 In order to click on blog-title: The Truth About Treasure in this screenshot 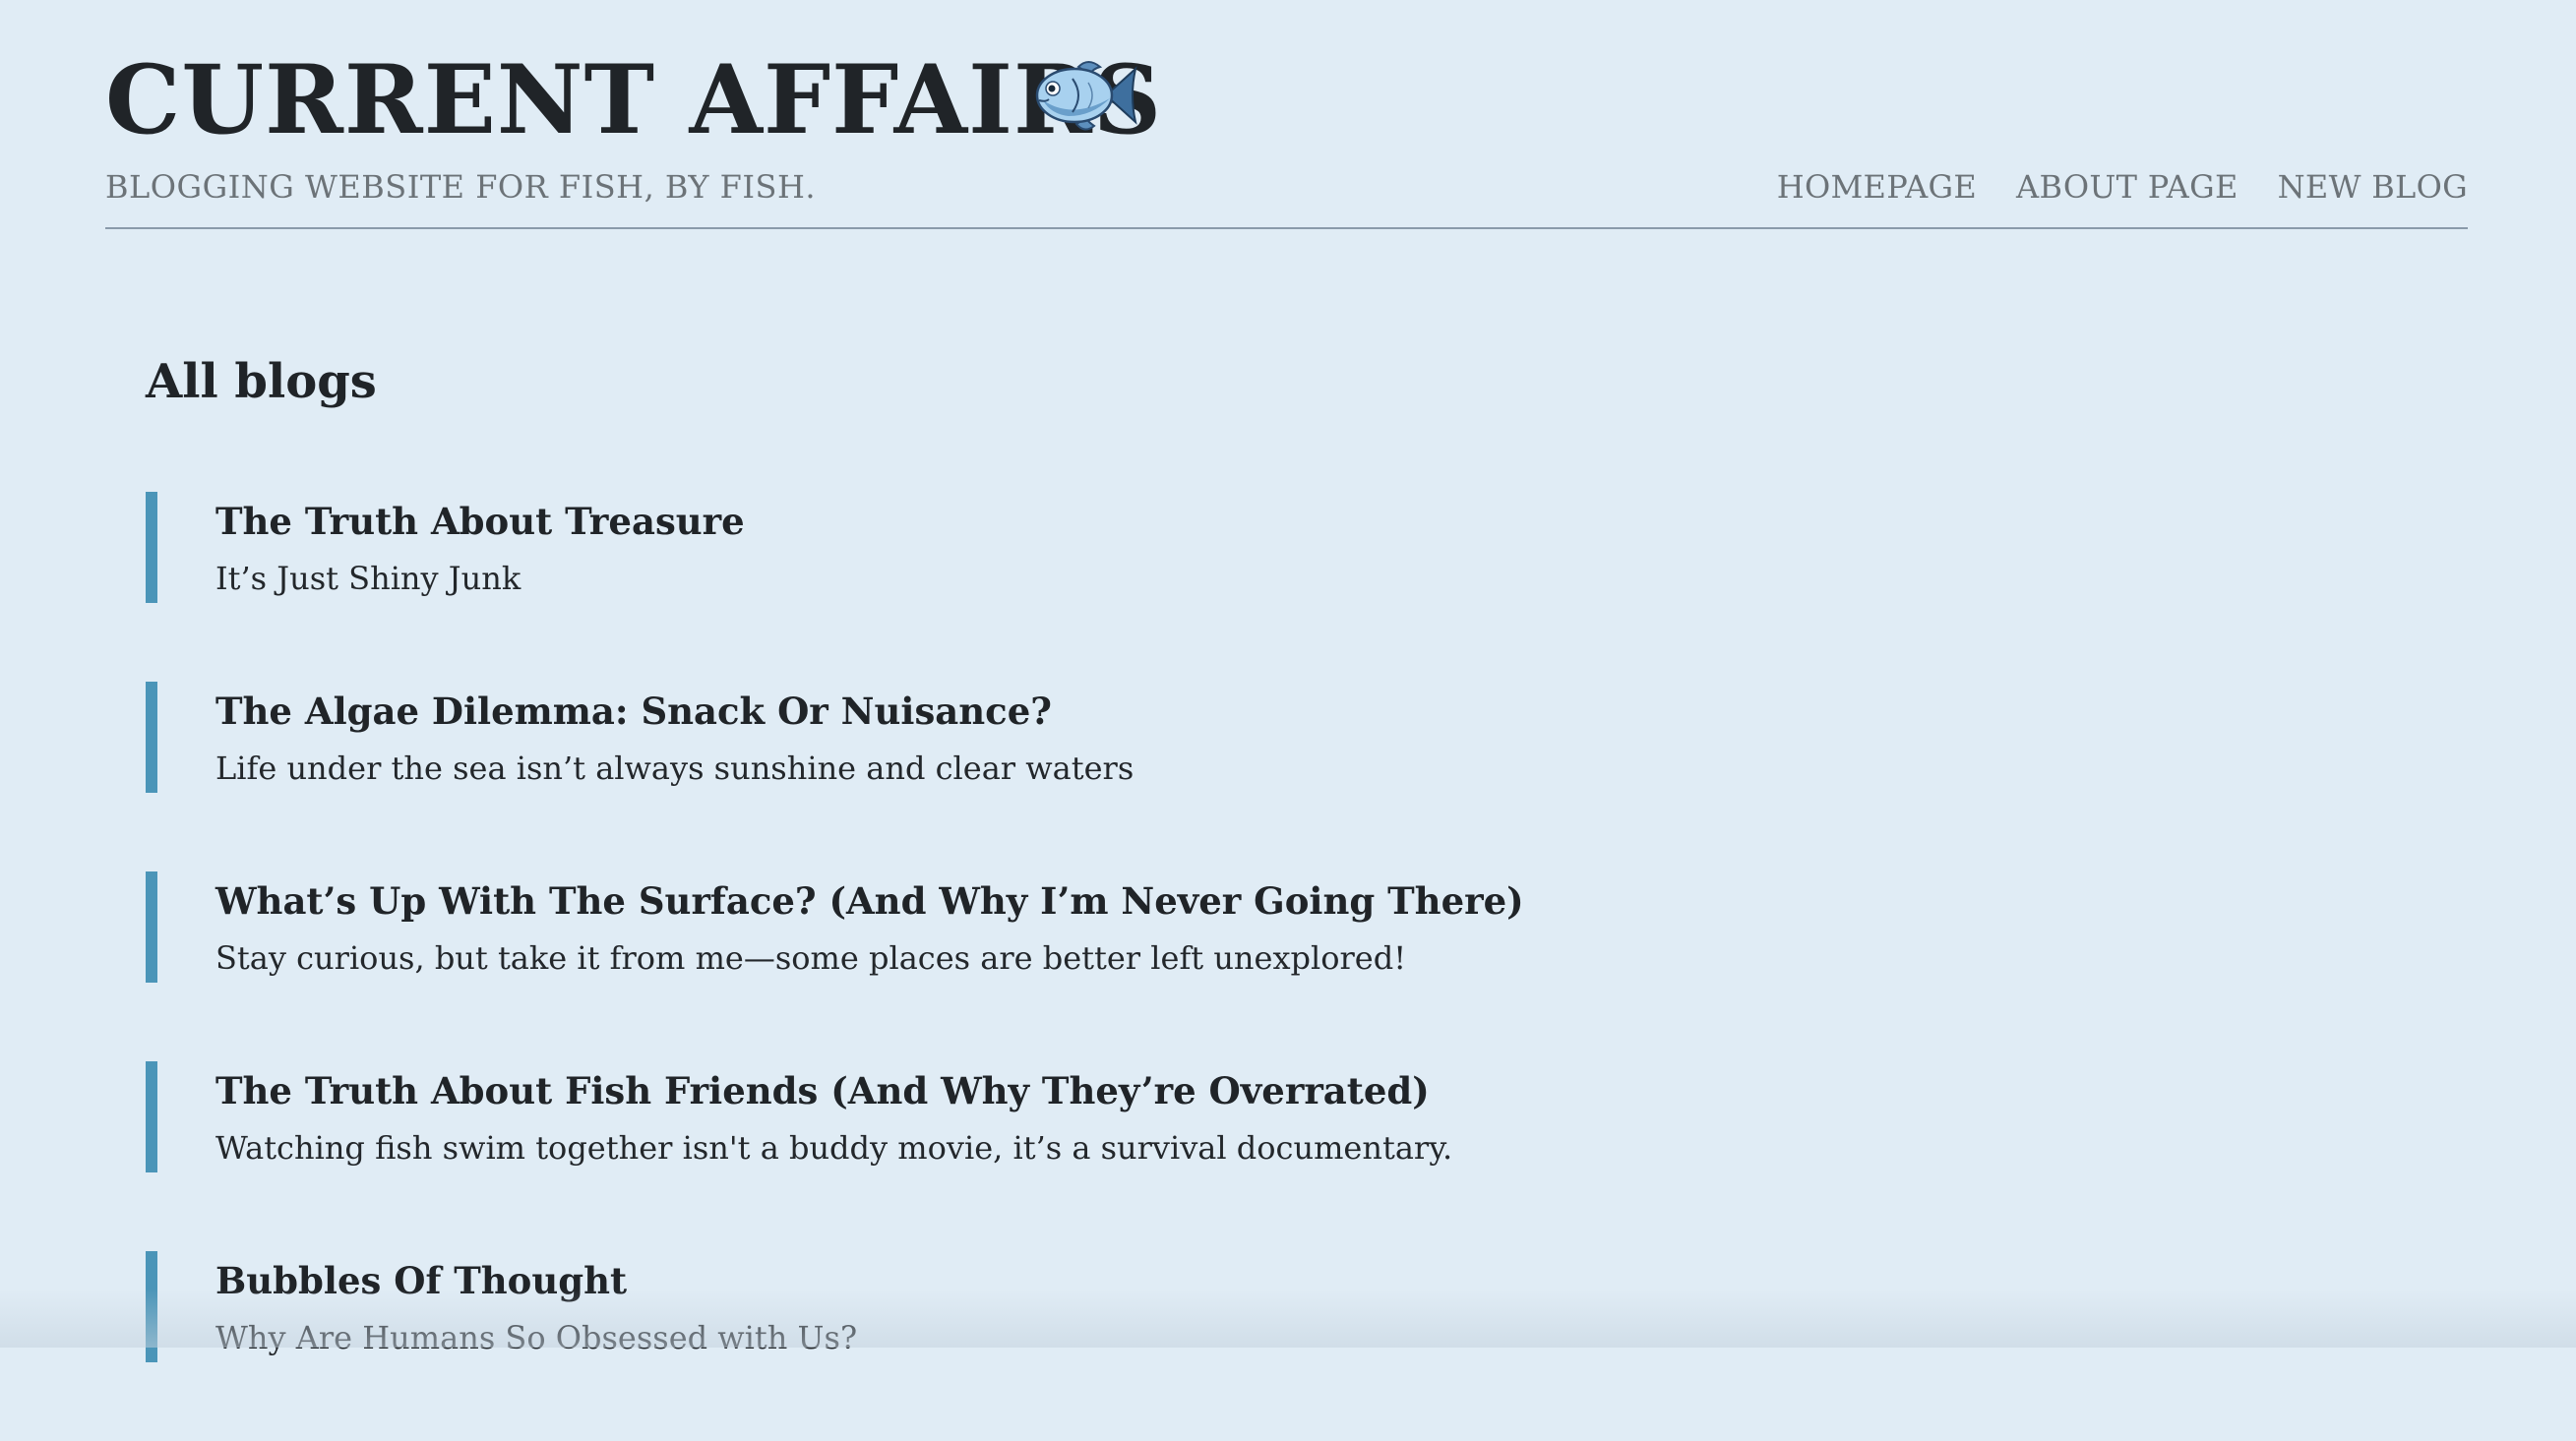, I will do `click(1312, 520)`.